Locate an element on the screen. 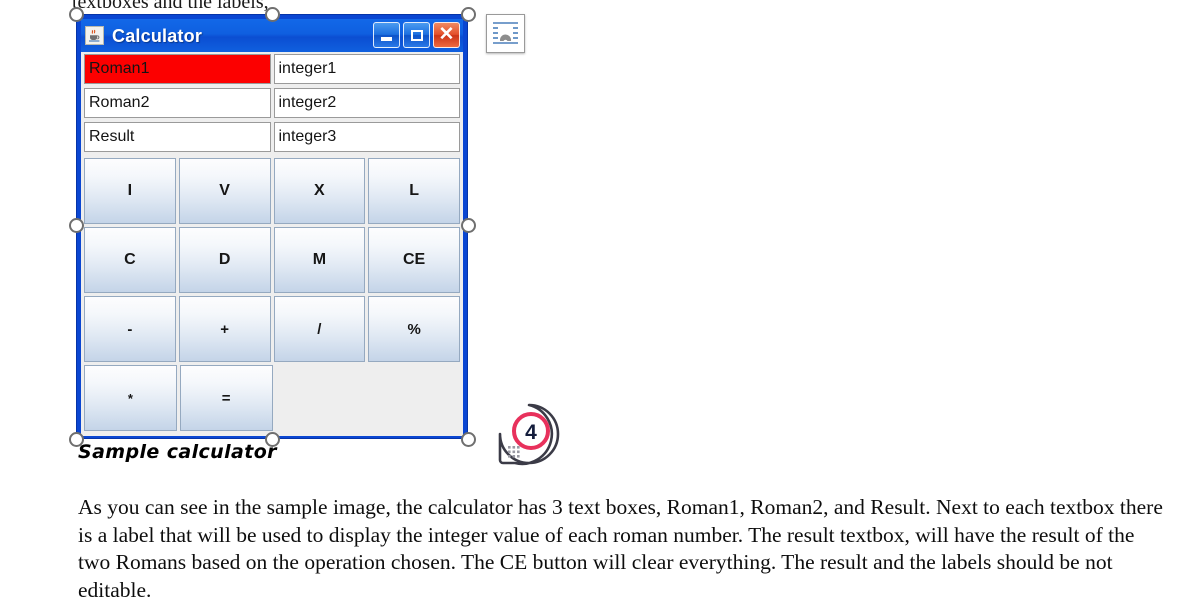 The image size is (1196, 604). button-row-4: * = is located at coordinates (272, 398).